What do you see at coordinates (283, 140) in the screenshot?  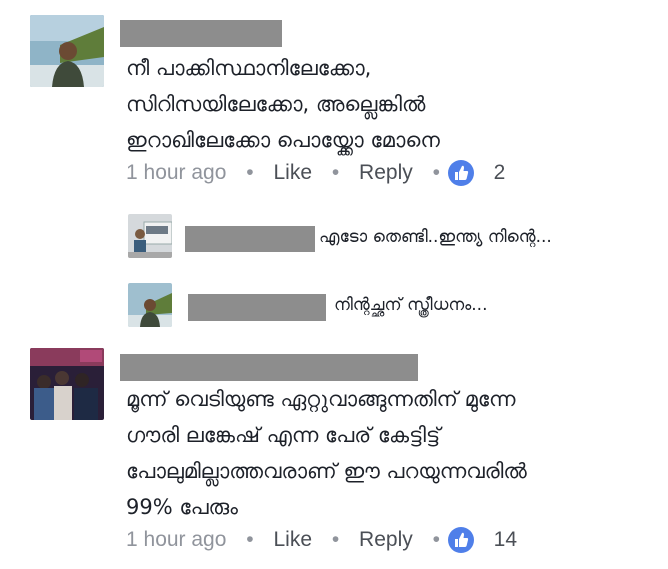 I see `comment-line: ഇറാഖിലേക്കോ പൊയ്ക്കോ മോനെ` at bounding box center [283, 140].